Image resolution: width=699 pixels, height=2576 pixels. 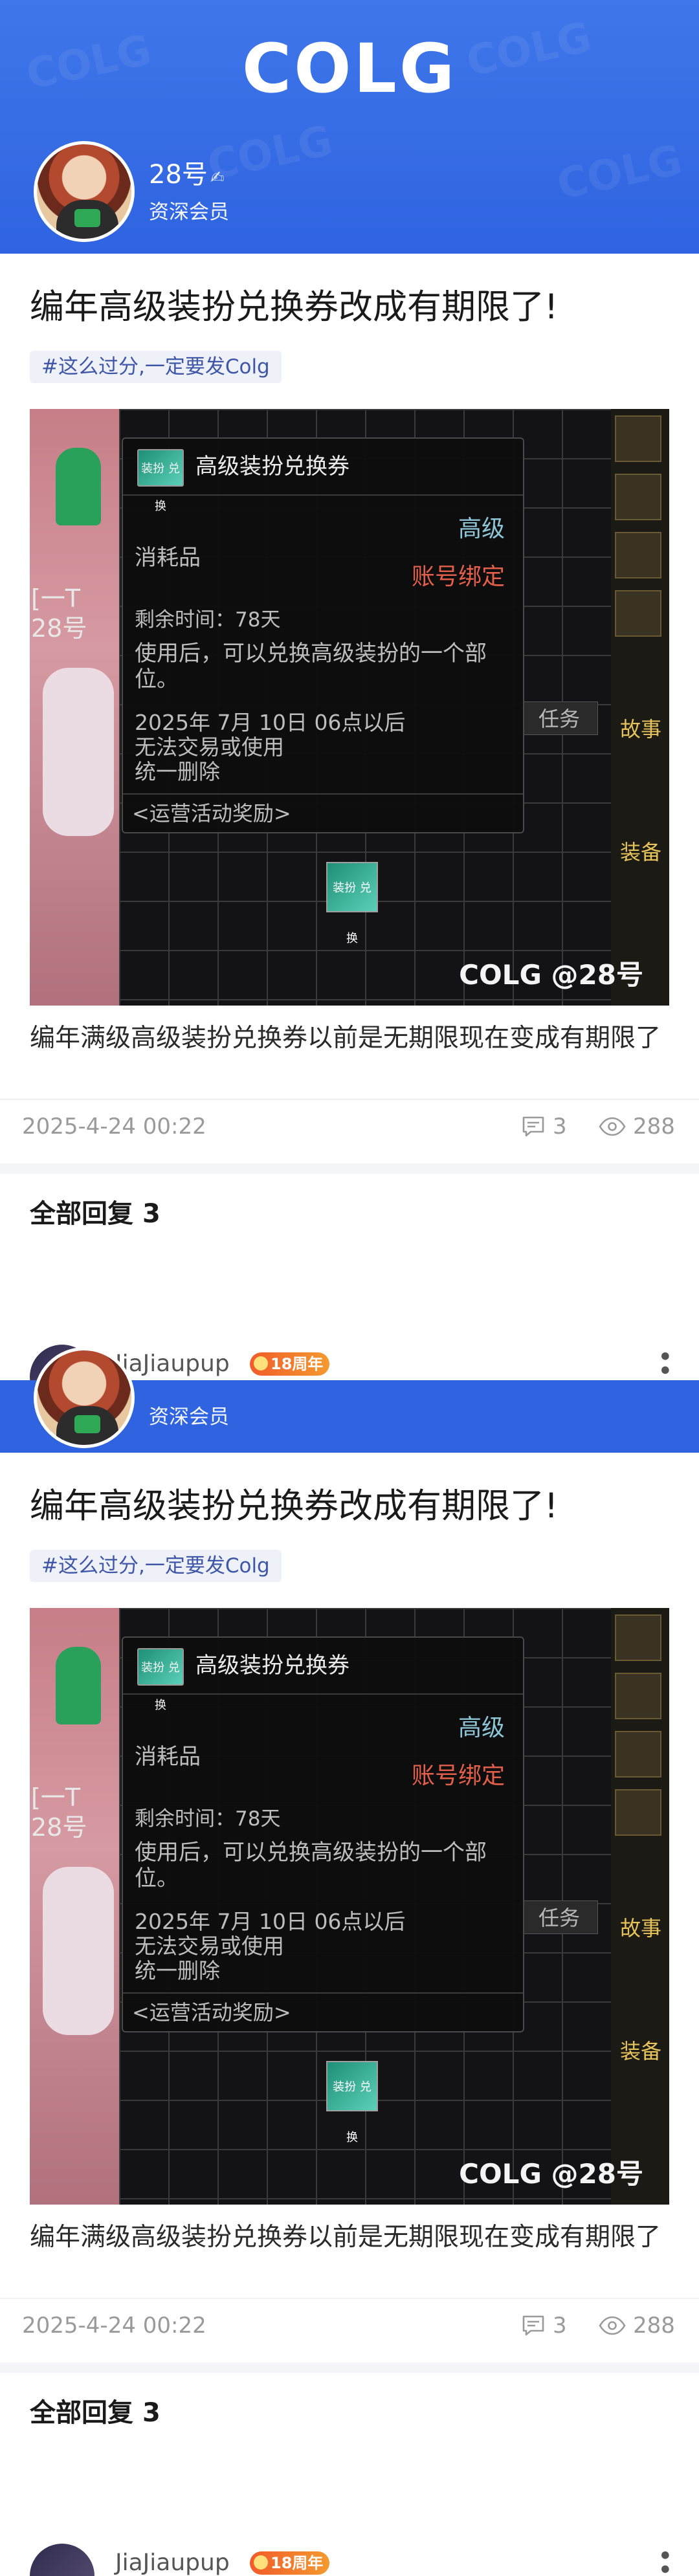 What do you see at coordinates (62, 2560) in the screenshot?
I see `commenter-avatar` at bounding box center [62, 2560].